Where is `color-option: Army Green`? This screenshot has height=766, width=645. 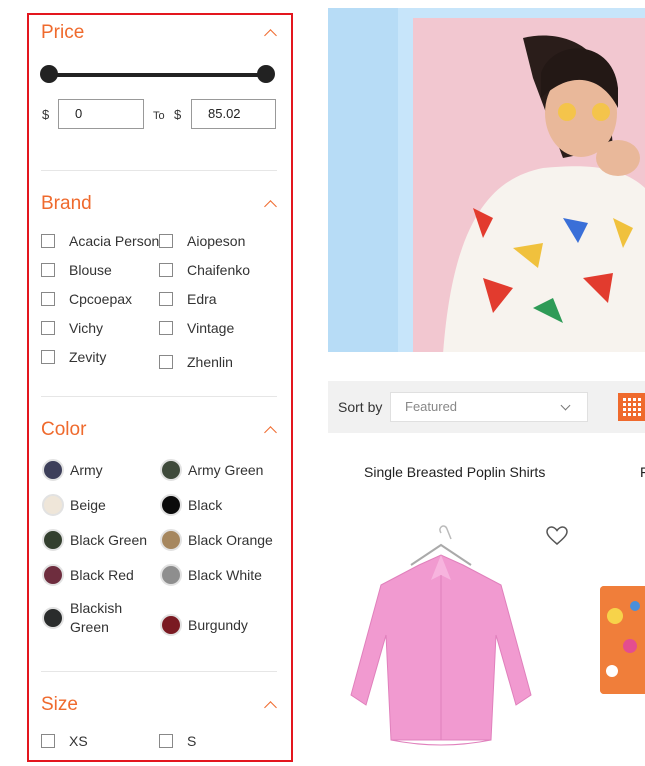
color-option: Army Green is located at coordinates (211, 470).